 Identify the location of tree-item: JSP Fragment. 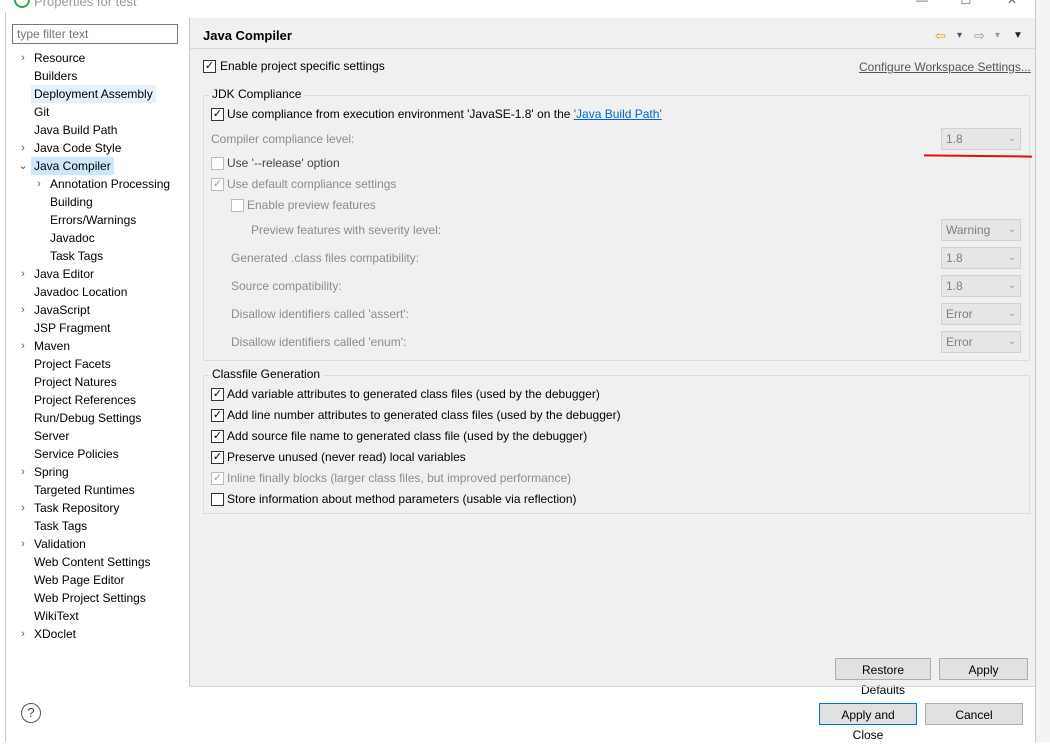
(94, 328).